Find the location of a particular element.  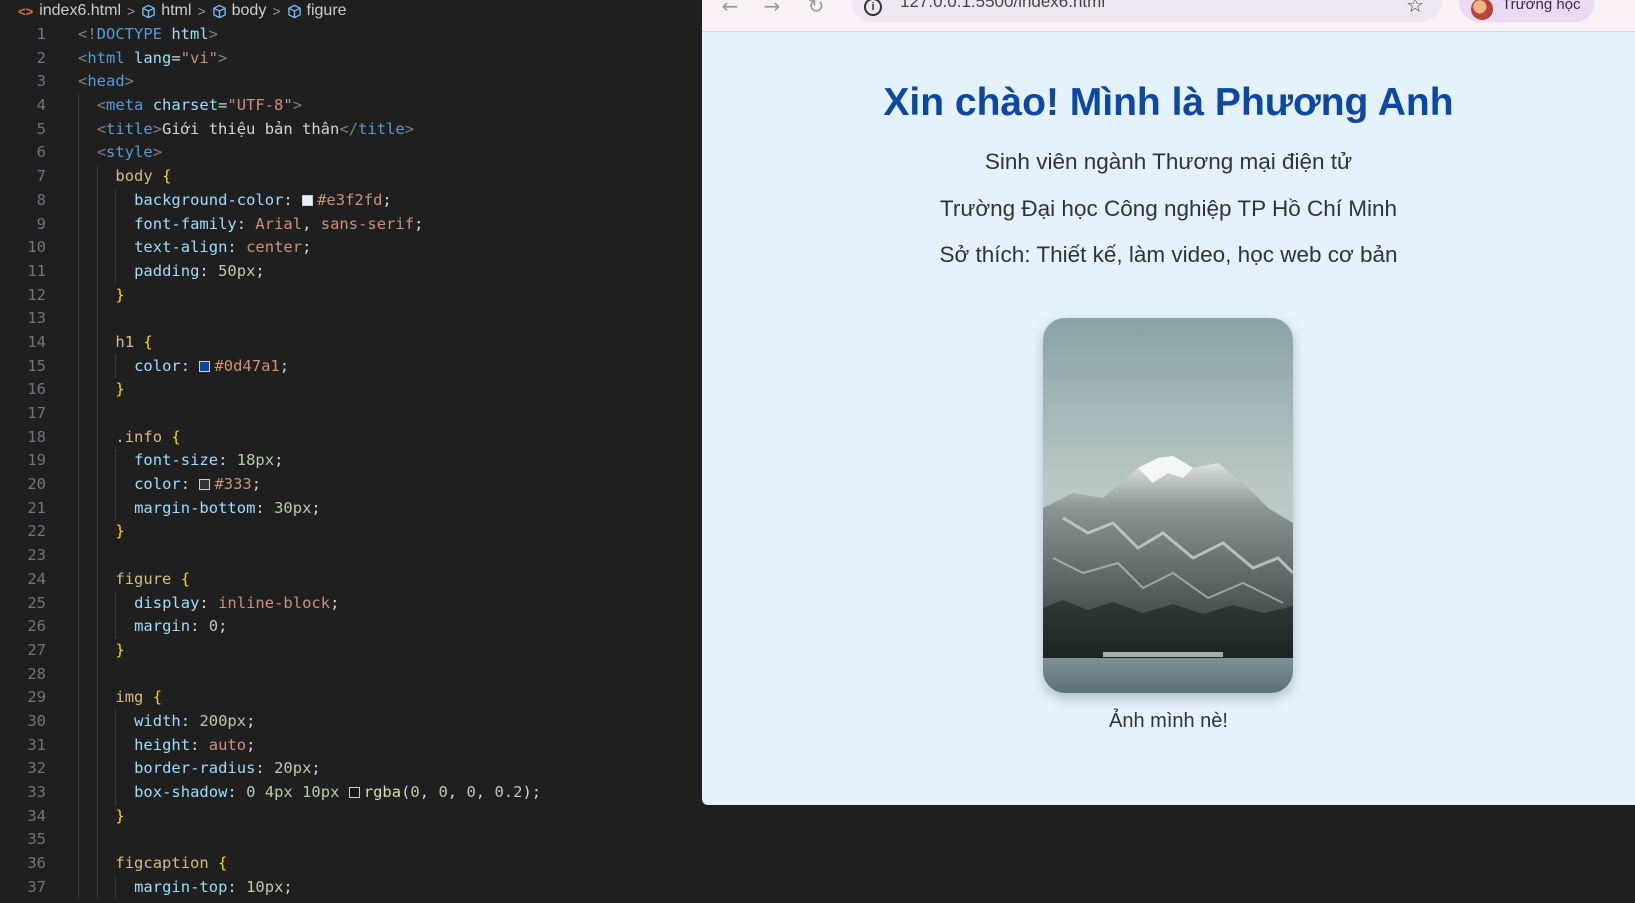

code-line: 19 font-size: 18px; is located at coordinates (351, 461).